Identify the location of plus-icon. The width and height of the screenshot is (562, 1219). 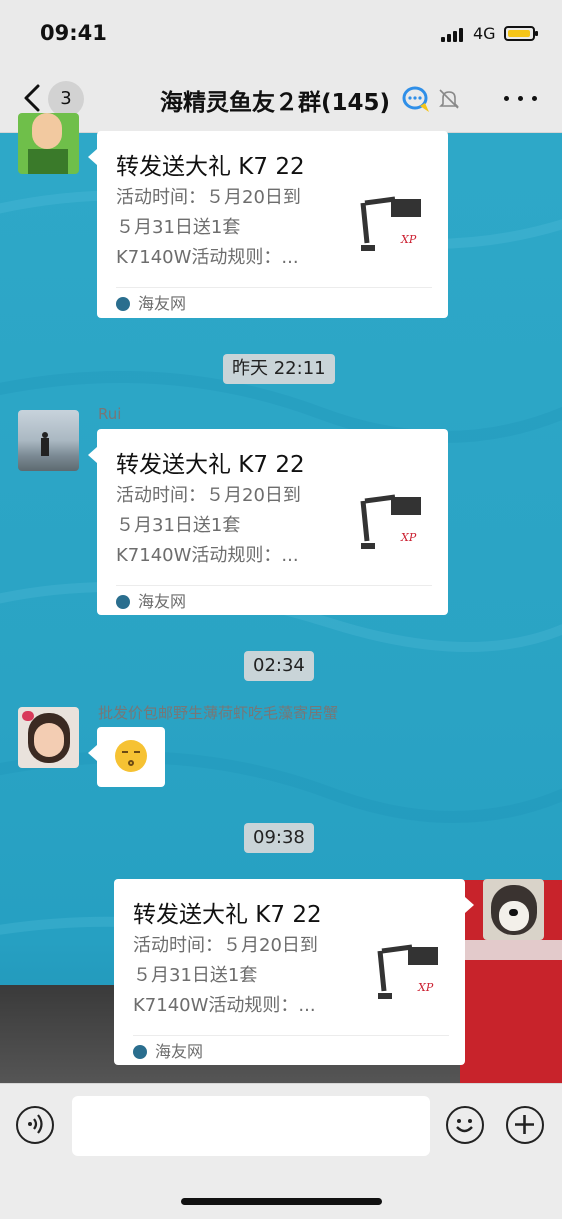
(524, 1124).